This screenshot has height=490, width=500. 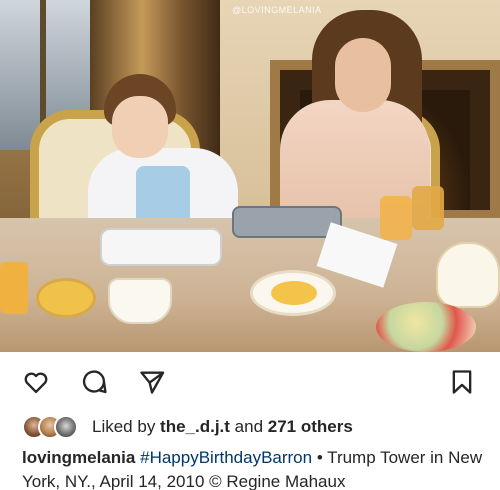 I want to click on teapot, so click(x=468, y=275).